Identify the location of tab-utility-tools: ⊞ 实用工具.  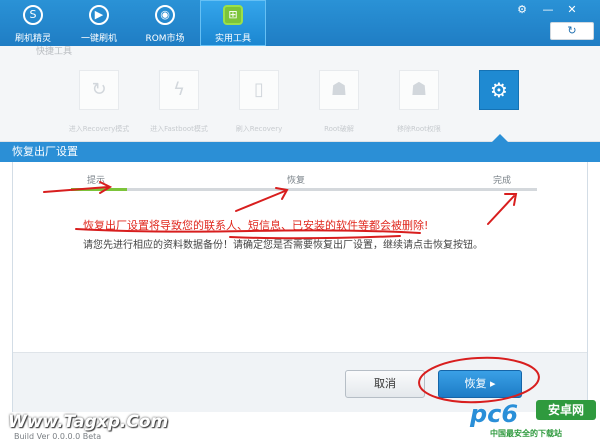
(233, 23).